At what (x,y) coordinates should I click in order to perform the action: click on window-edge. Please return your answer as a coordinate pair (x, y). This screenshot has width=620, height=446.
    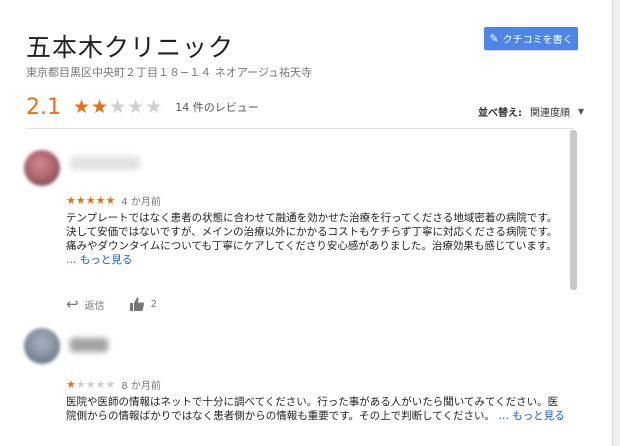
    Looking at the image, I should click on (616, 223).